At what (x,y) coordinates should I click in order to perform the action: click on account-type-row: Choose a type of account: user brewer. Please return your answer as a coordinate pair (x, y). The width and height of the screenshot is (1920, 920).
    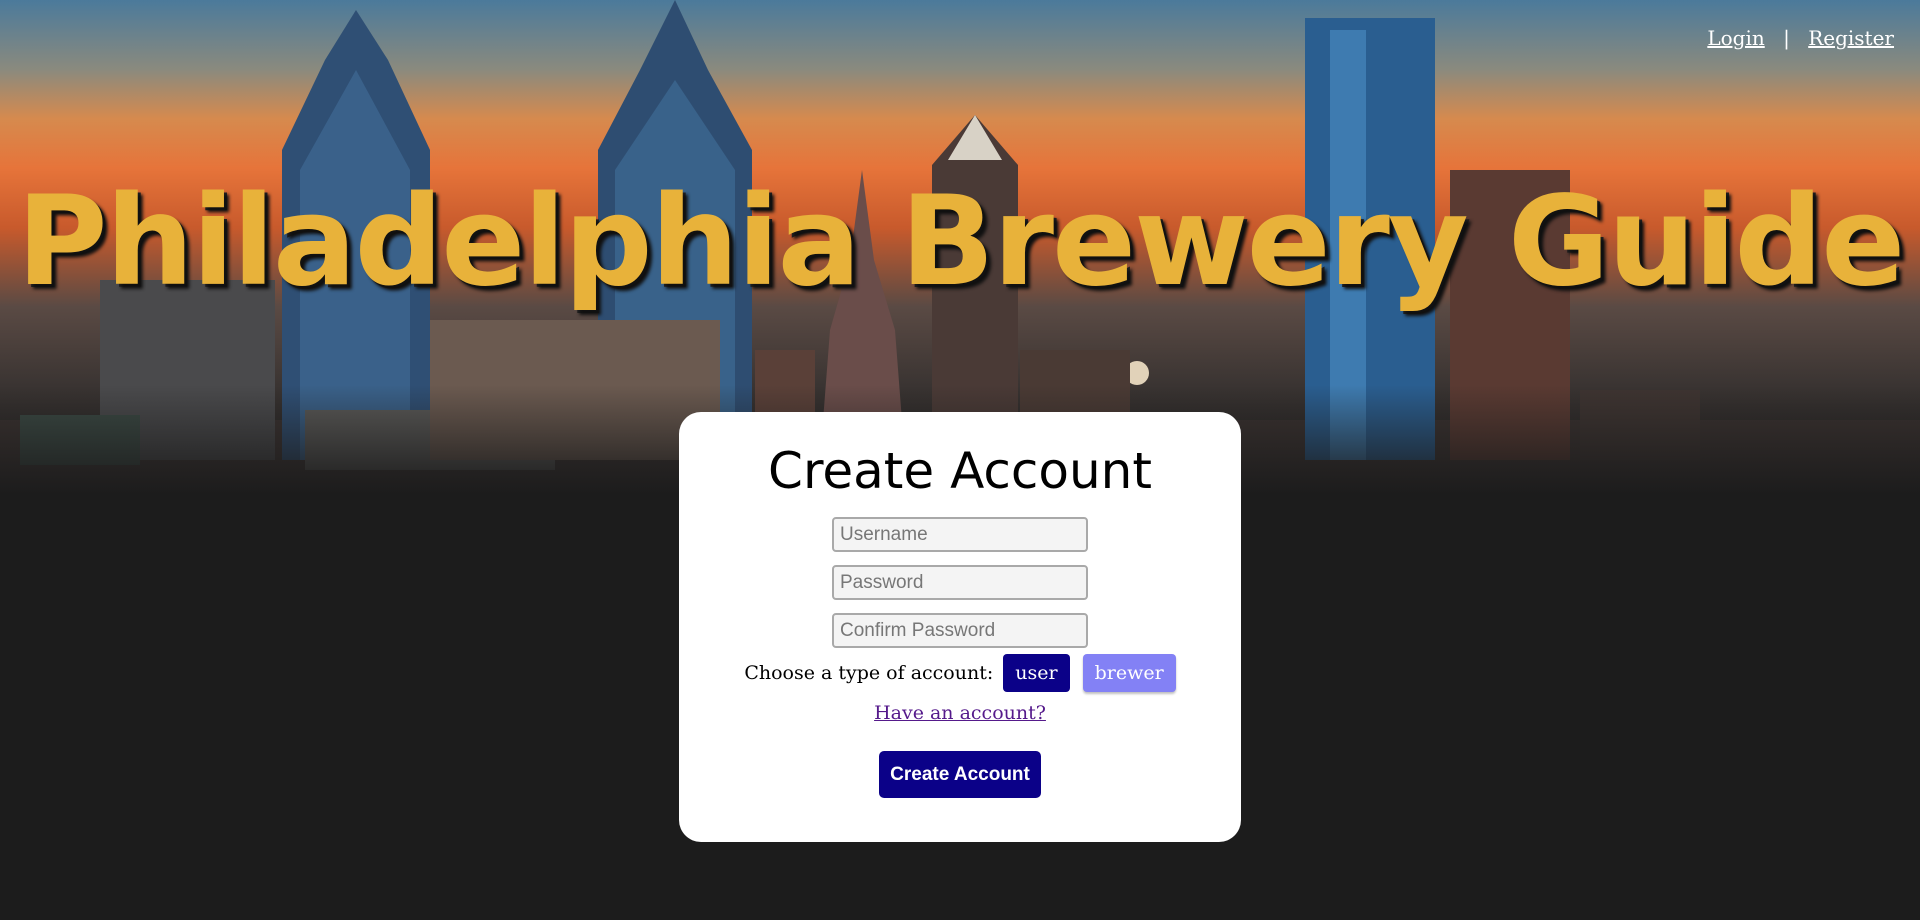
    Looking at the image, I should click on (960, 673).